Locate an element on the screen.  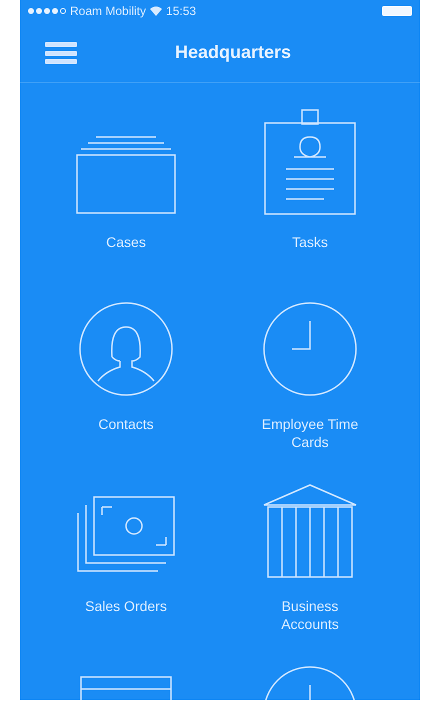
status-time: 15:53 is located at coordinates (181, 11).